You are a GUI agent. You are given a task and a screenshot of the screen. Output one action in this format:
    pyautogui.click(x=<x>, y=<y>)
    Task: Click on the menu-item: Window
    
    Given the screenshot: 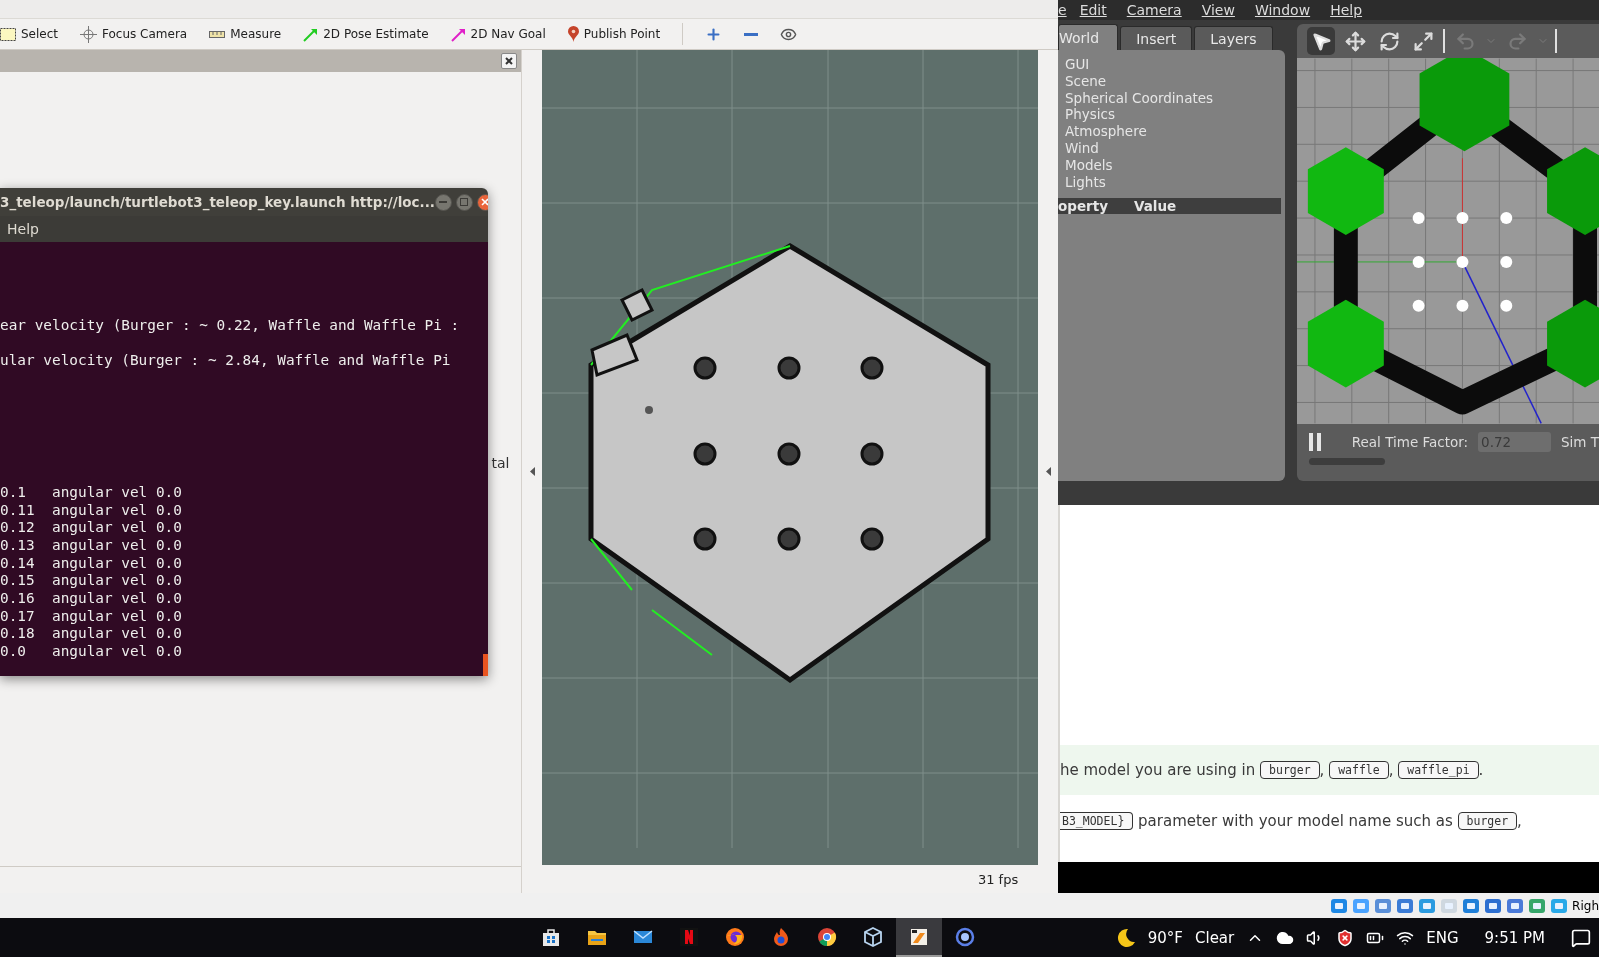 What is the action you would take?
    pyautogui.click(x=1282, y=10)
    